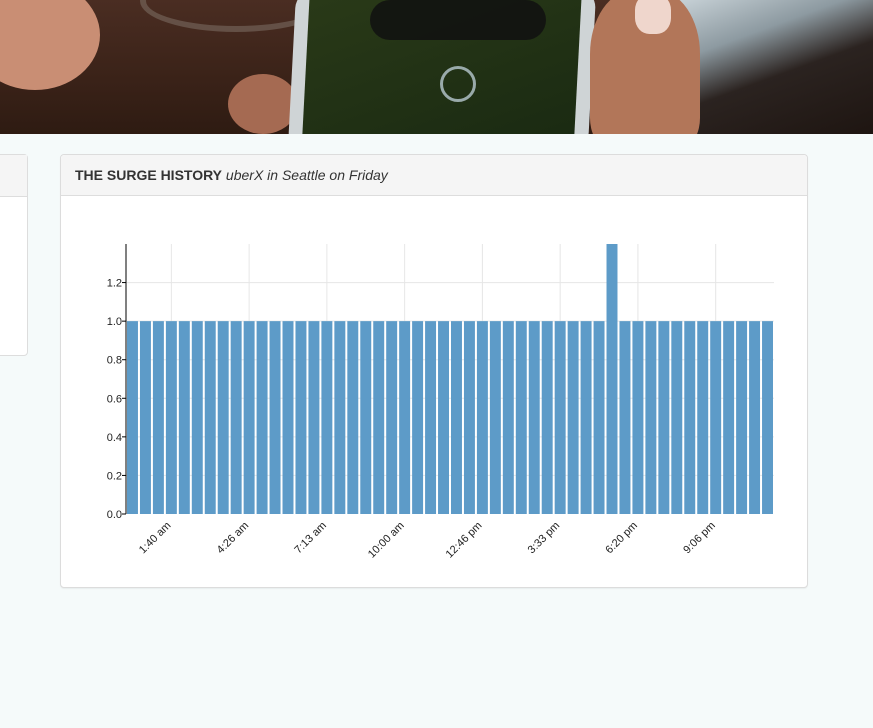 This screenshot has height=728, width=873. Describe the element at coordinates (458, 20) in the screenshot. I see `phone-location-bar-shape` at that location.